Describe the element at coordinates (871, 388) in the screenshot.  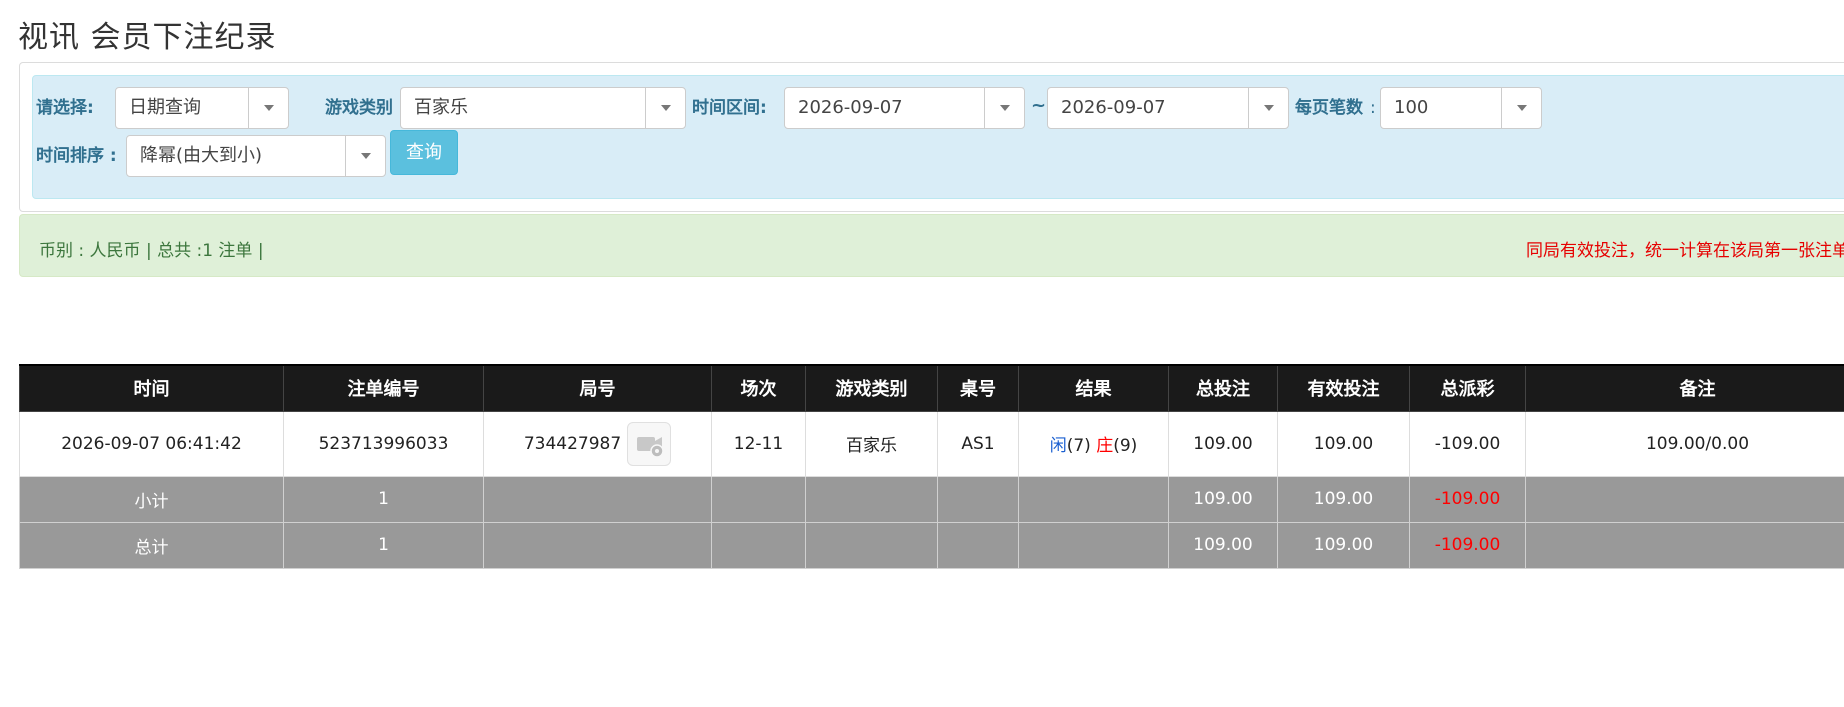
I see `header-game-type: 游戏类别` at that location.